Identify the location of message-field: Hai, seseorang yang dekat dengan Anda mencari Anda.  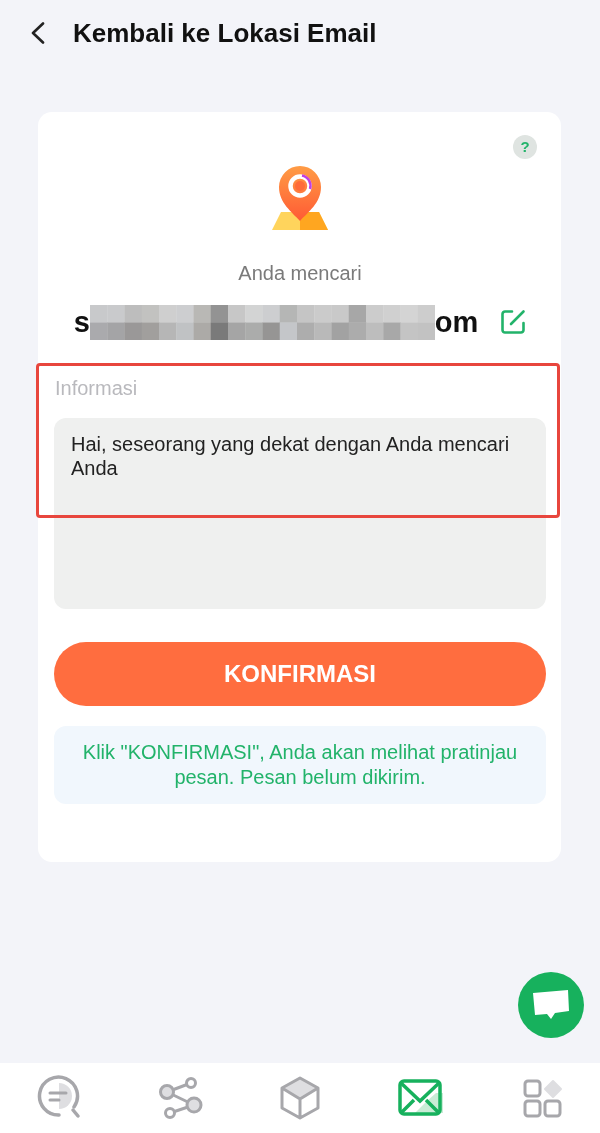
(300, 513).